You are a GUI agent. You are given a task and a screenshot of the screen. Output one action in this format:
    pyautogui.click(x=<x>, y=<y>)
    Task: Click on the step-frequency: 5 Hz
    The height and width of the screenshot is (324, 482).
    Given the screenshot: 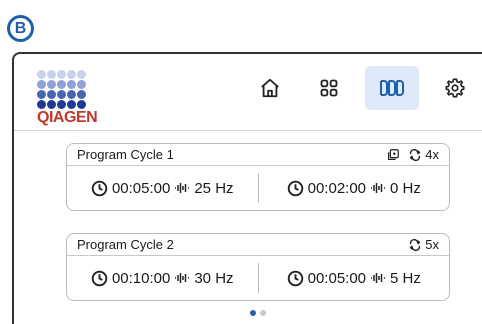 What is the action you would take?
    pyautogui.click(x=405, y=278)
    